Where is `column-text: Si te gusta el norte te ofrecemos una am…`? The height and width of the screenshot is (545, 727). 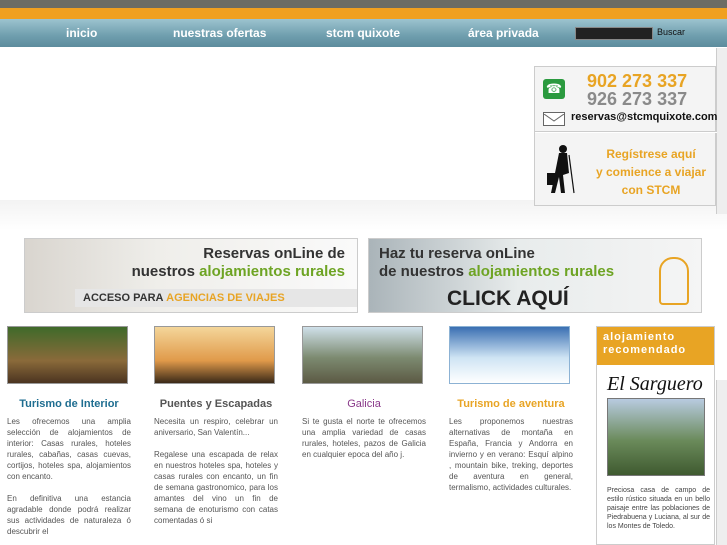 column-text: Si te gusta el norte te ofrecemos una am… is located at coordinates (364, 438).